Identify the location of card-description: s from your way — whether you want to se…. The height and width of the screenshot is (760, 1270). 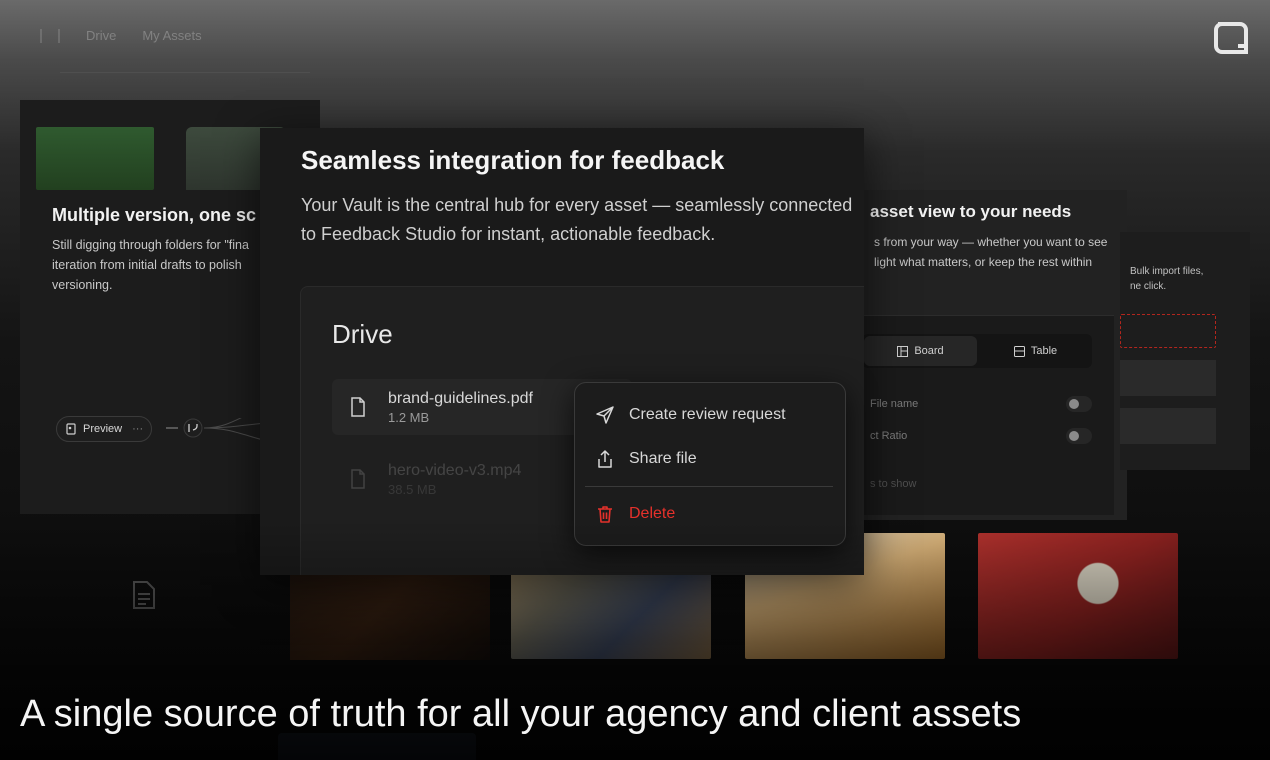
(999, 252).